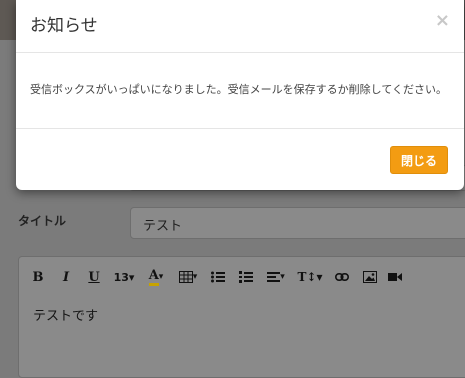  I want to click on image-icon, so click(370, 277).